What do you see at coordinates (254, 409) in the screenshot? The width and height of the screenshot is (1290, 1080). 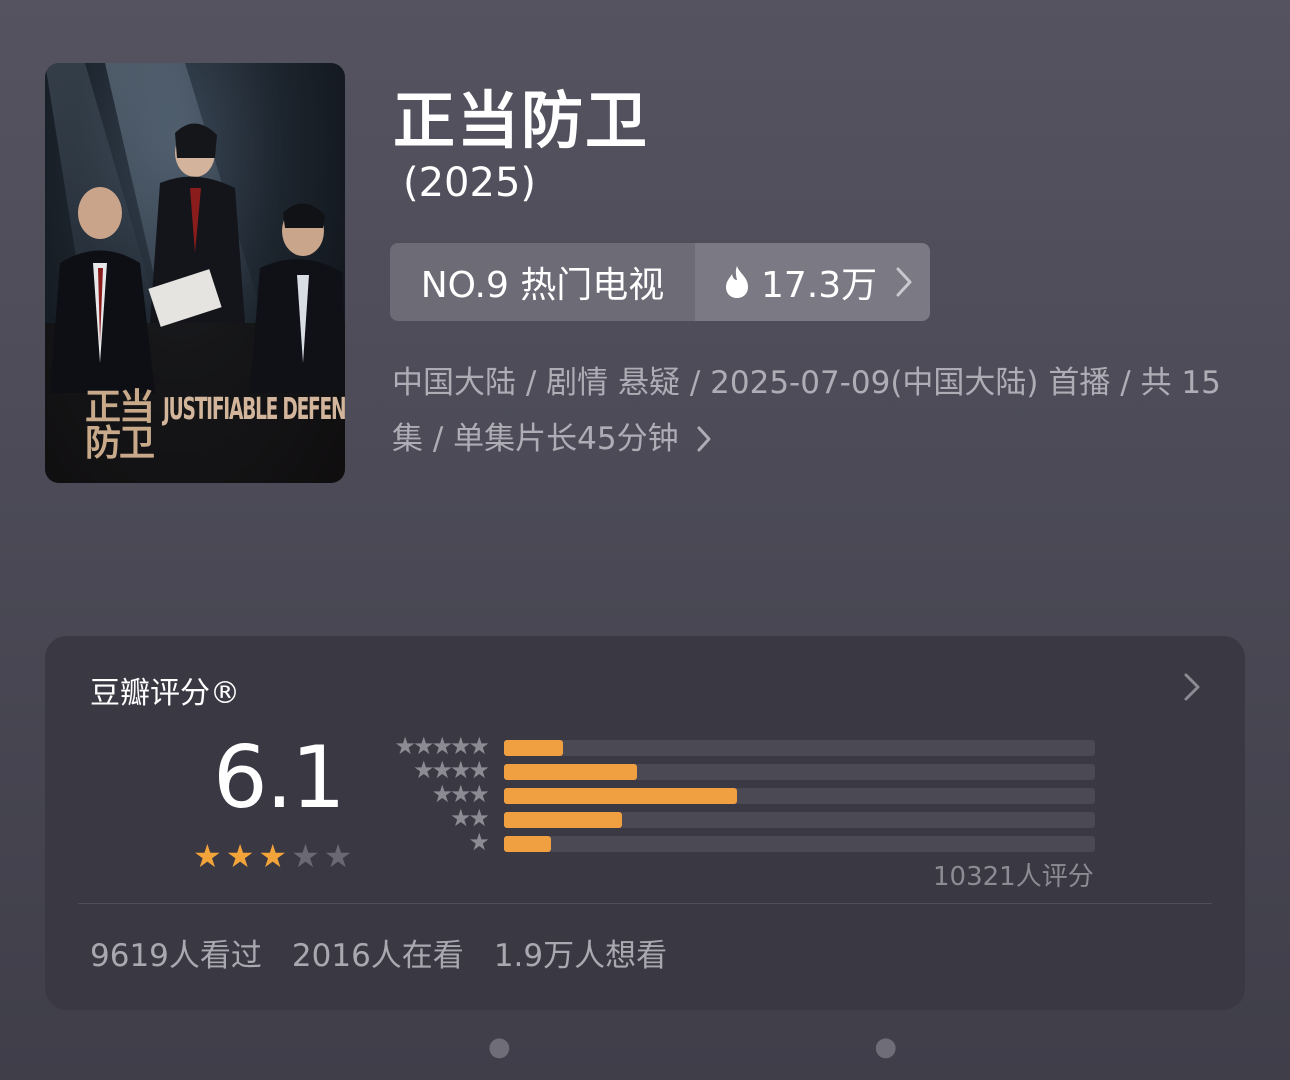 I see `poster-title-en: JUSTIFIABLE DEFENSE` at bounding box center [254, 409].